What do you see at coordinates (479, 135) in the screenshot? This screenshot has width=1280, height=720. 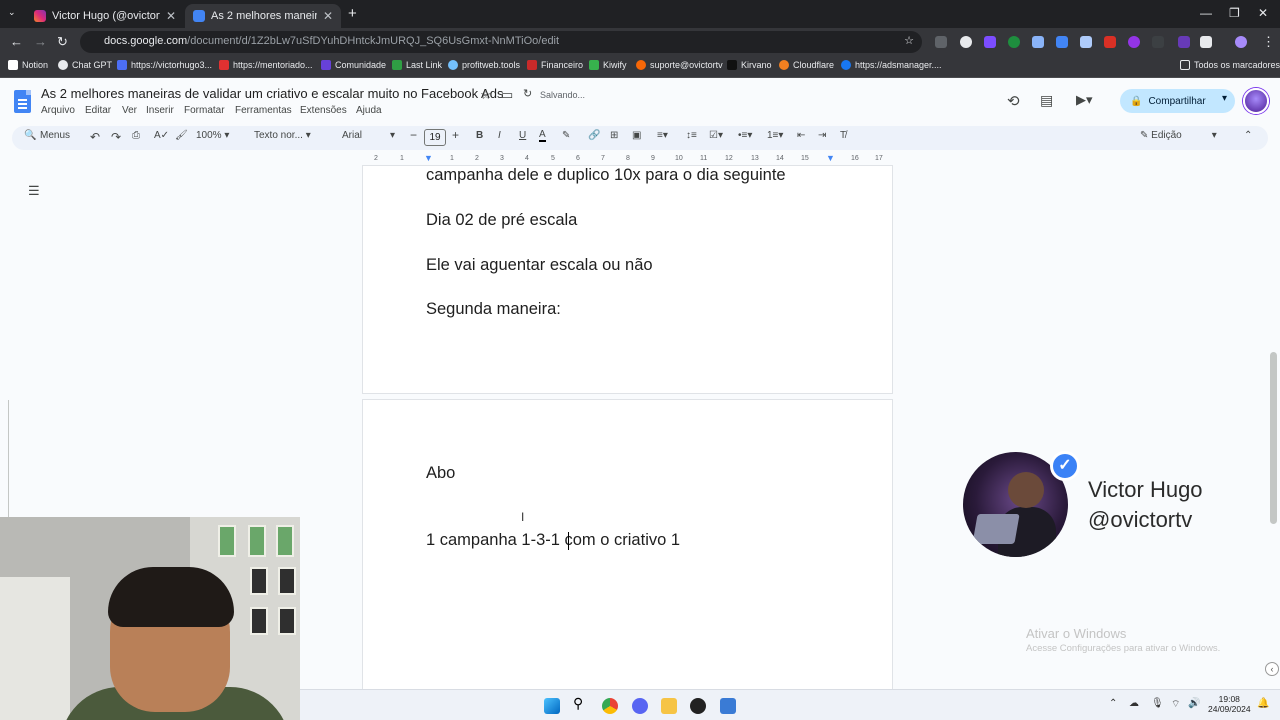 I see `bold-icon: B` at bounding box center [479, 135].